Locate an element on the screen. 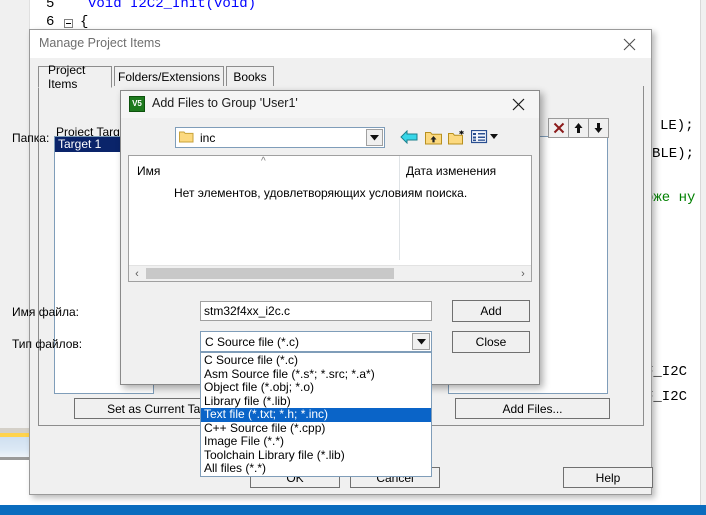 The image size is (706, 515). help-label: Help is located at coordinates (608, 477).